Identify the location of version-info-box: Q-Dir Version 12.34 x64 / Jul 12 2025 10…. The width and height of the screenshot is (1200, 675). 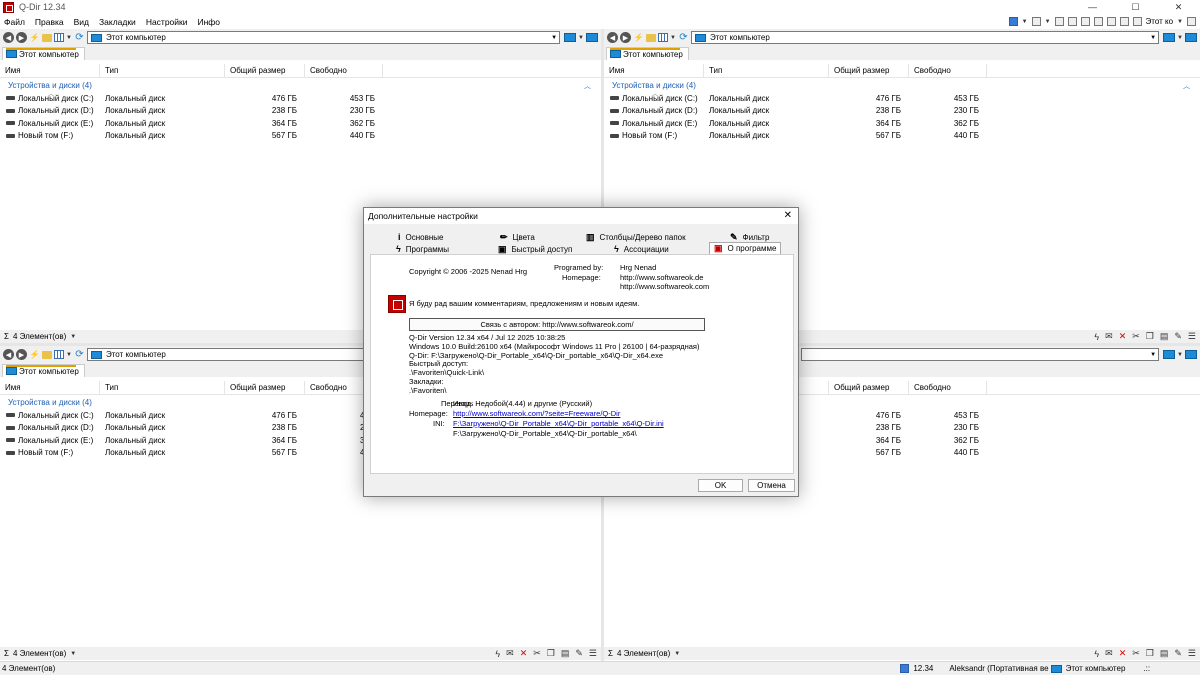
(557, 364).